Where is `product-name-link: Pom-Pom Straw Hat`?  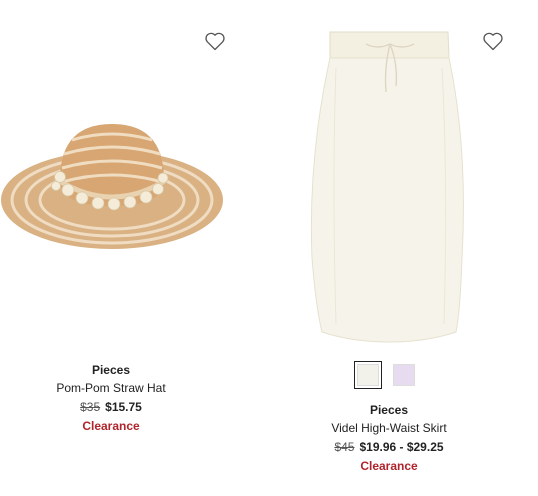
product-name-link: Pom-Pom Straw Hat is located at coordinates (111, 388).